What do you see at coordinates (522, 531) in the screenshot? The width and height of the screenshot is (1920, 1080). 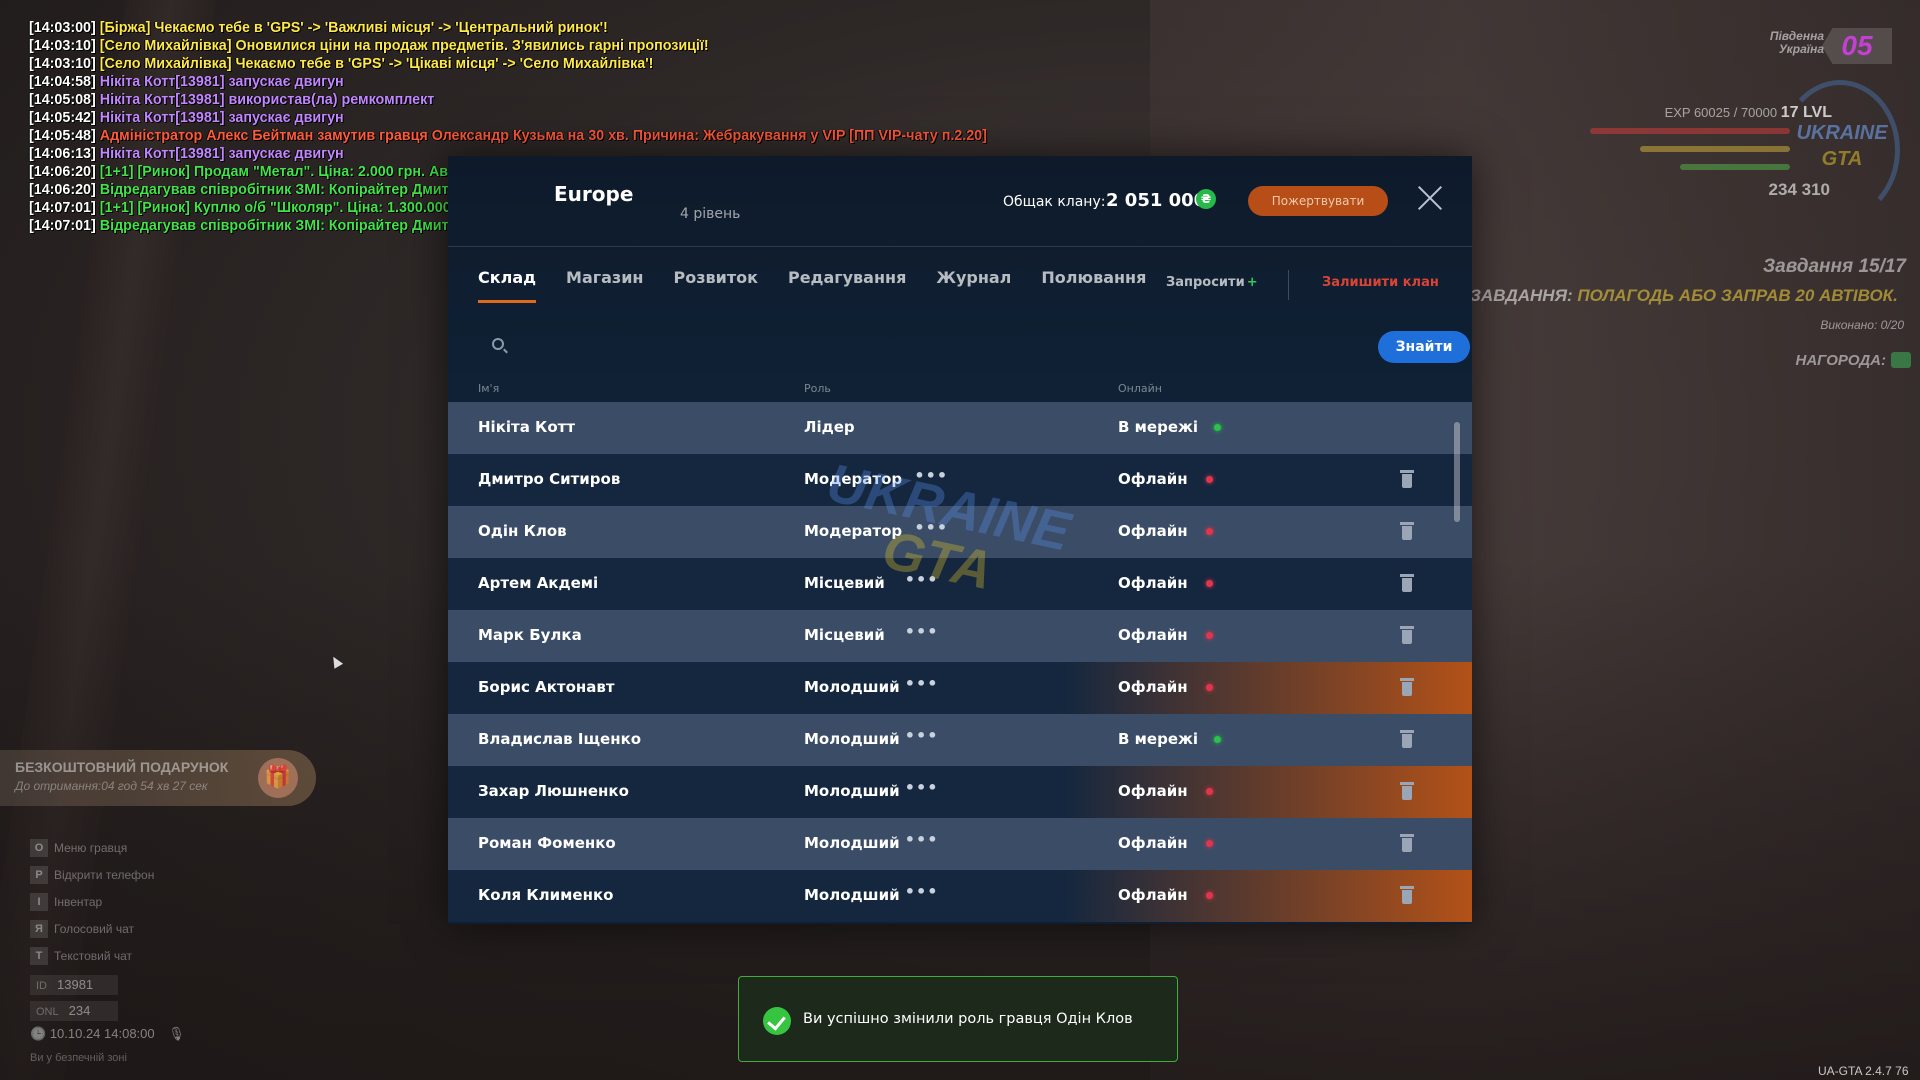 I see `member-name: Одін Клов` at bounding box center [522, 531].